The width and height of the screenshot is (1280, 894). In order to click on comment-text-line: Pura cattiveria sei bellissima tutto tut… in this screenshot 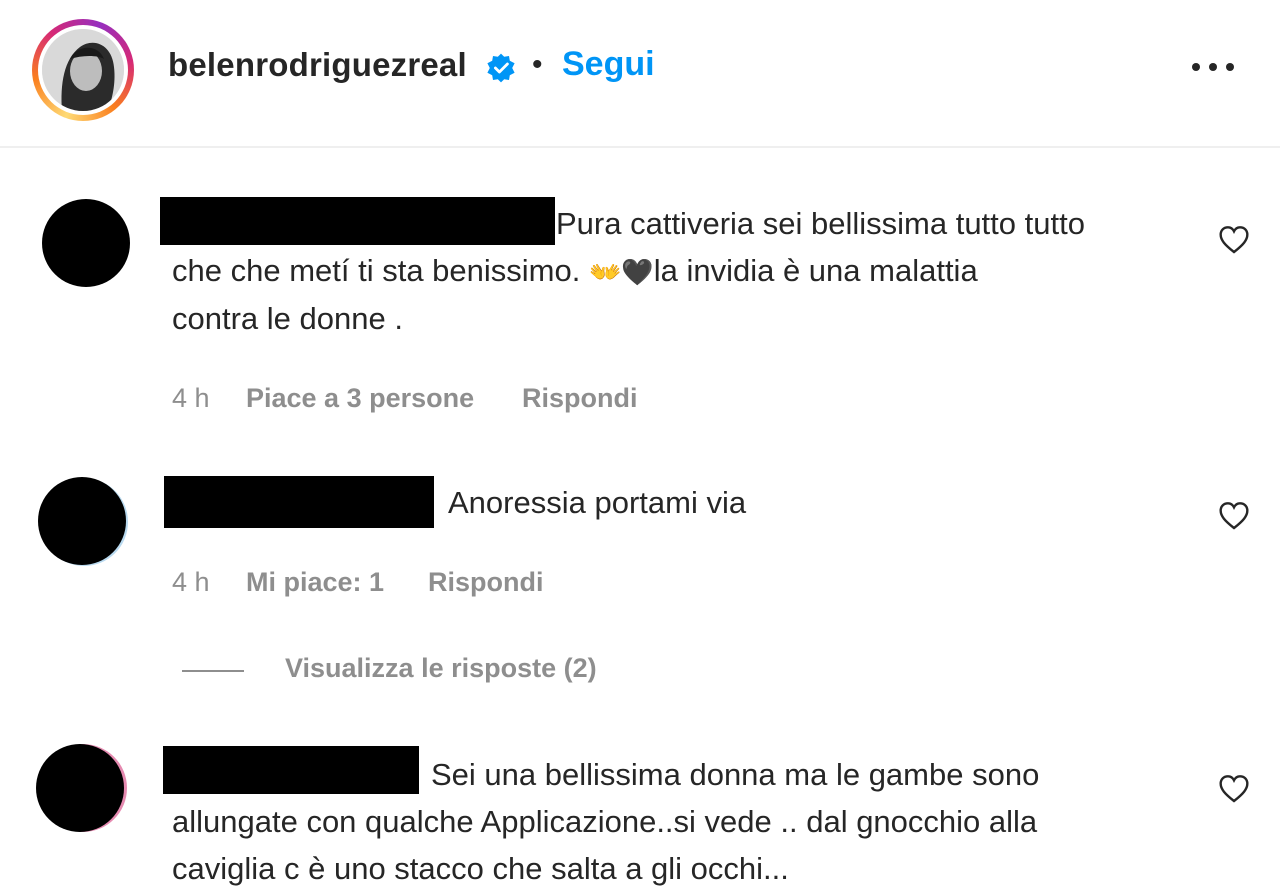, I will do `click(820, 223)`.